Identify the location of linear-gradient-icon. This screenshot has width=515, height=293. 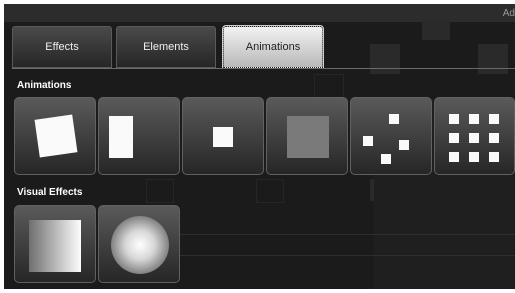
(55, 246).